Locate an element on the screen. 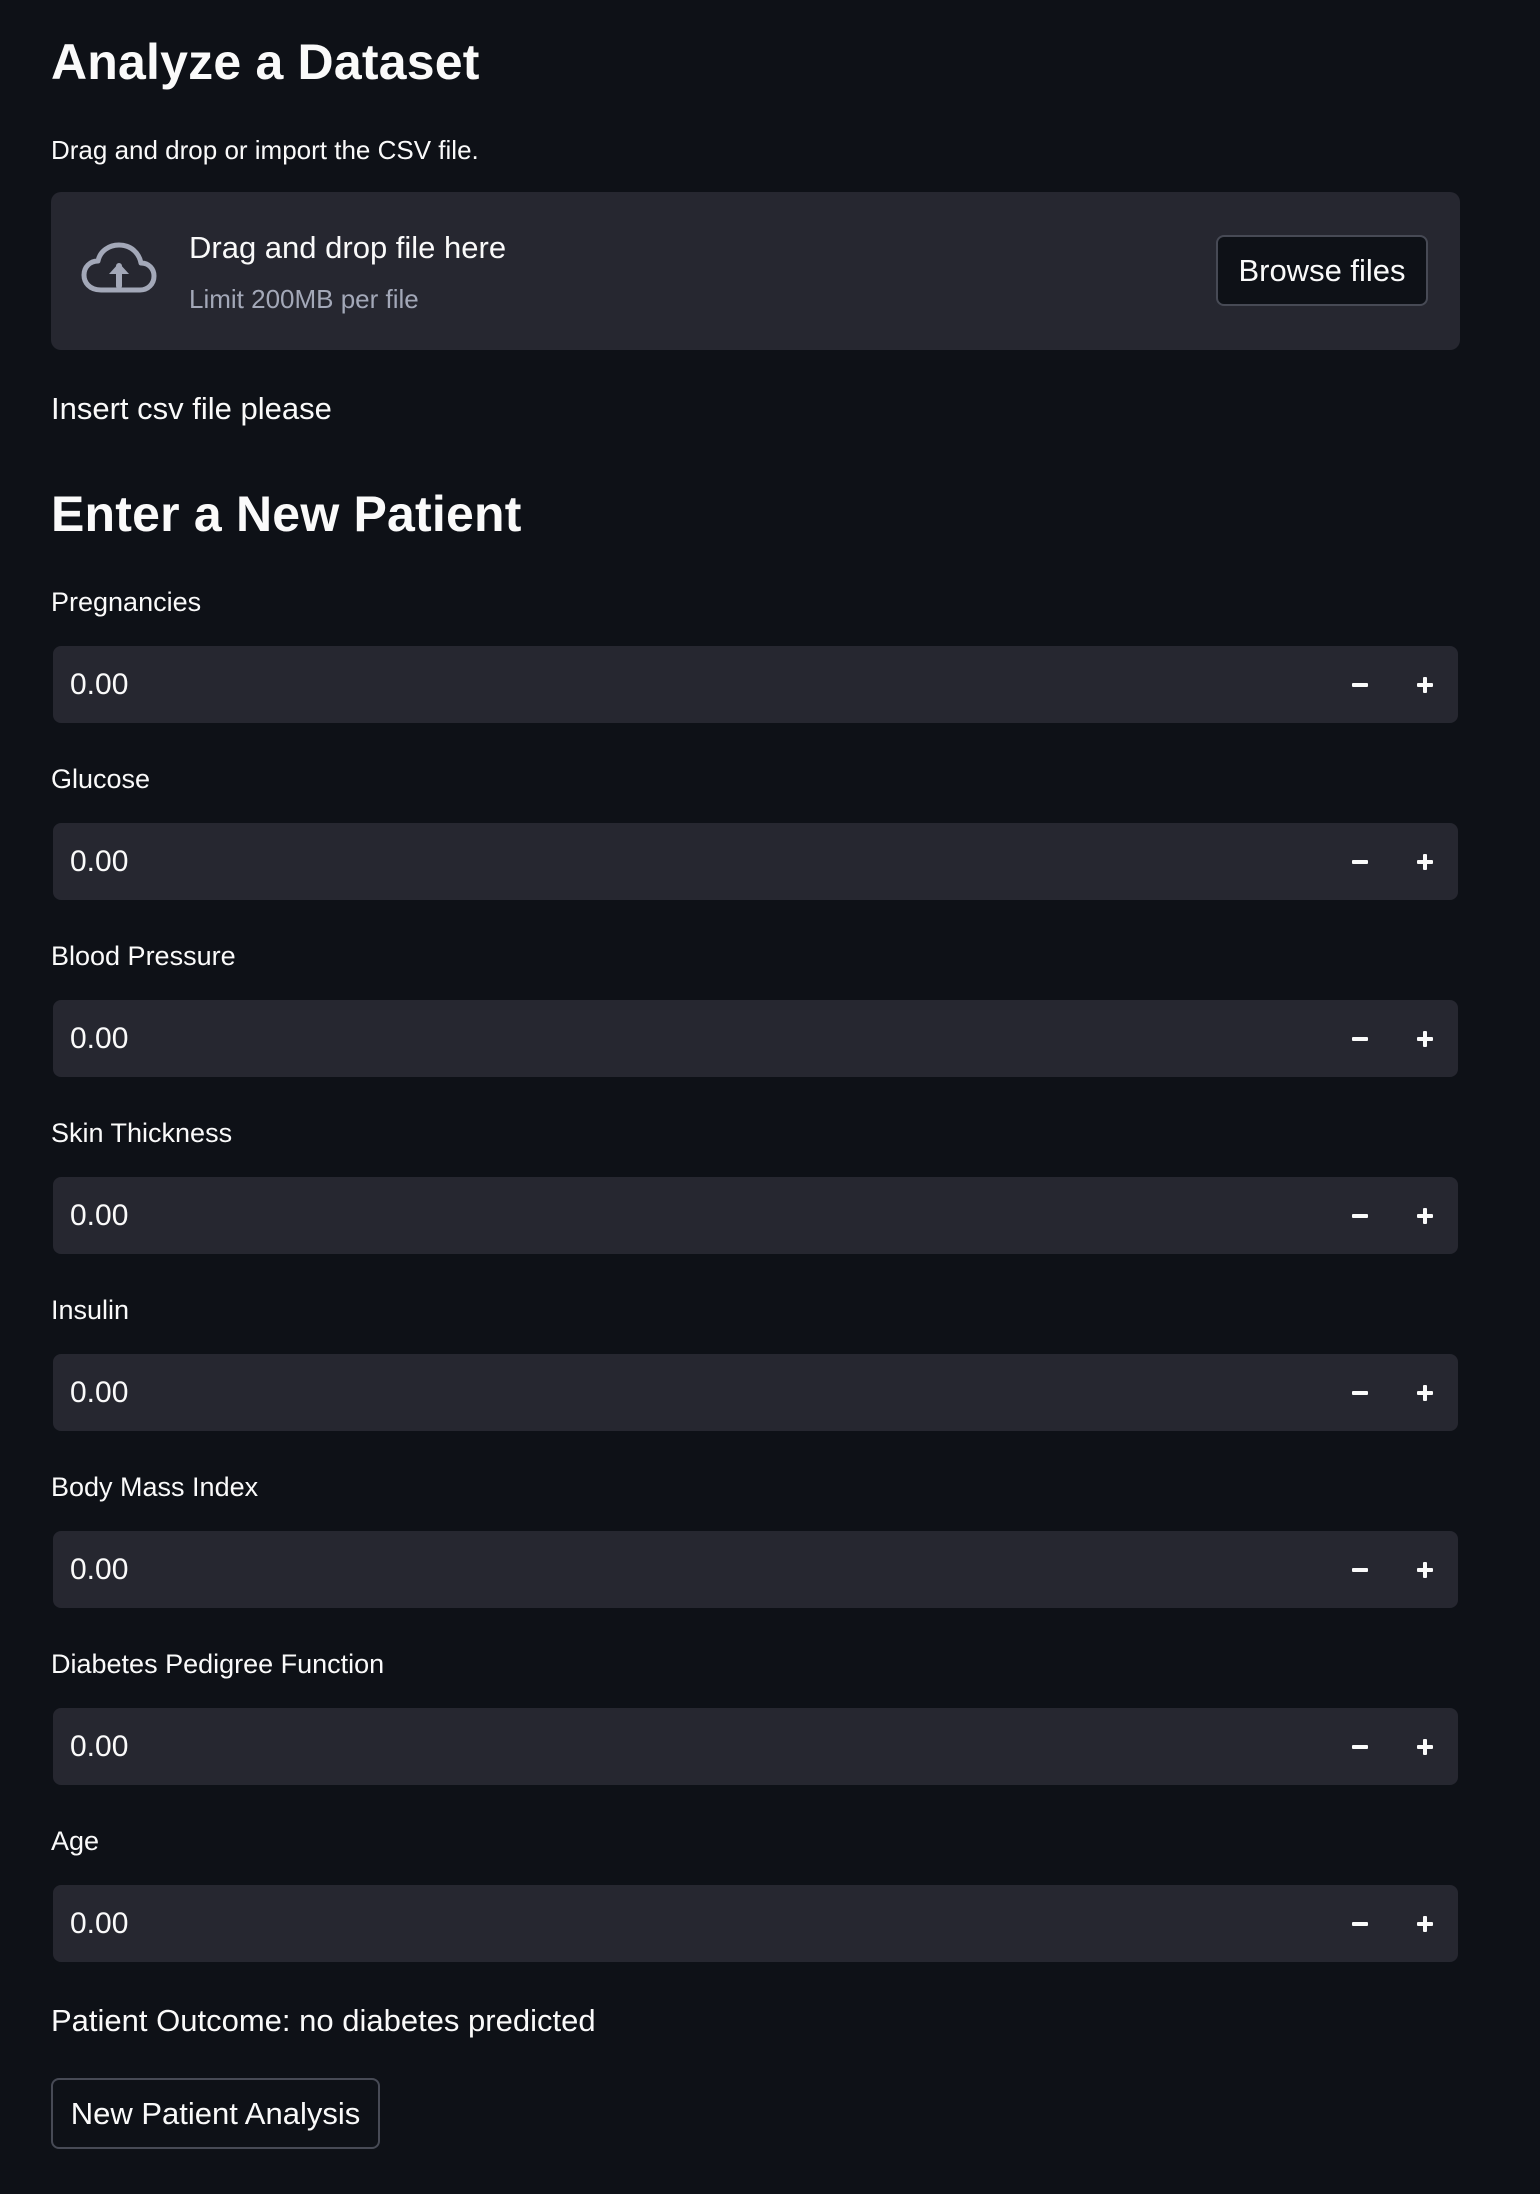  pregnancies-label: Pregnancies is located at coordinates (126, 602).